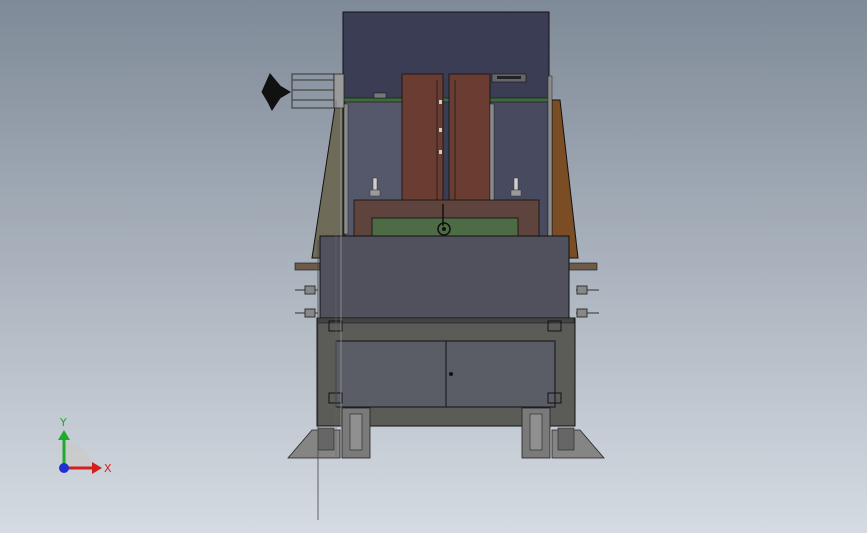 The height and width of the screenshot is (533, 867). Describe the element at coordinates (108, 468) in the screenshot. I see `x-axis-label: X` at that location.